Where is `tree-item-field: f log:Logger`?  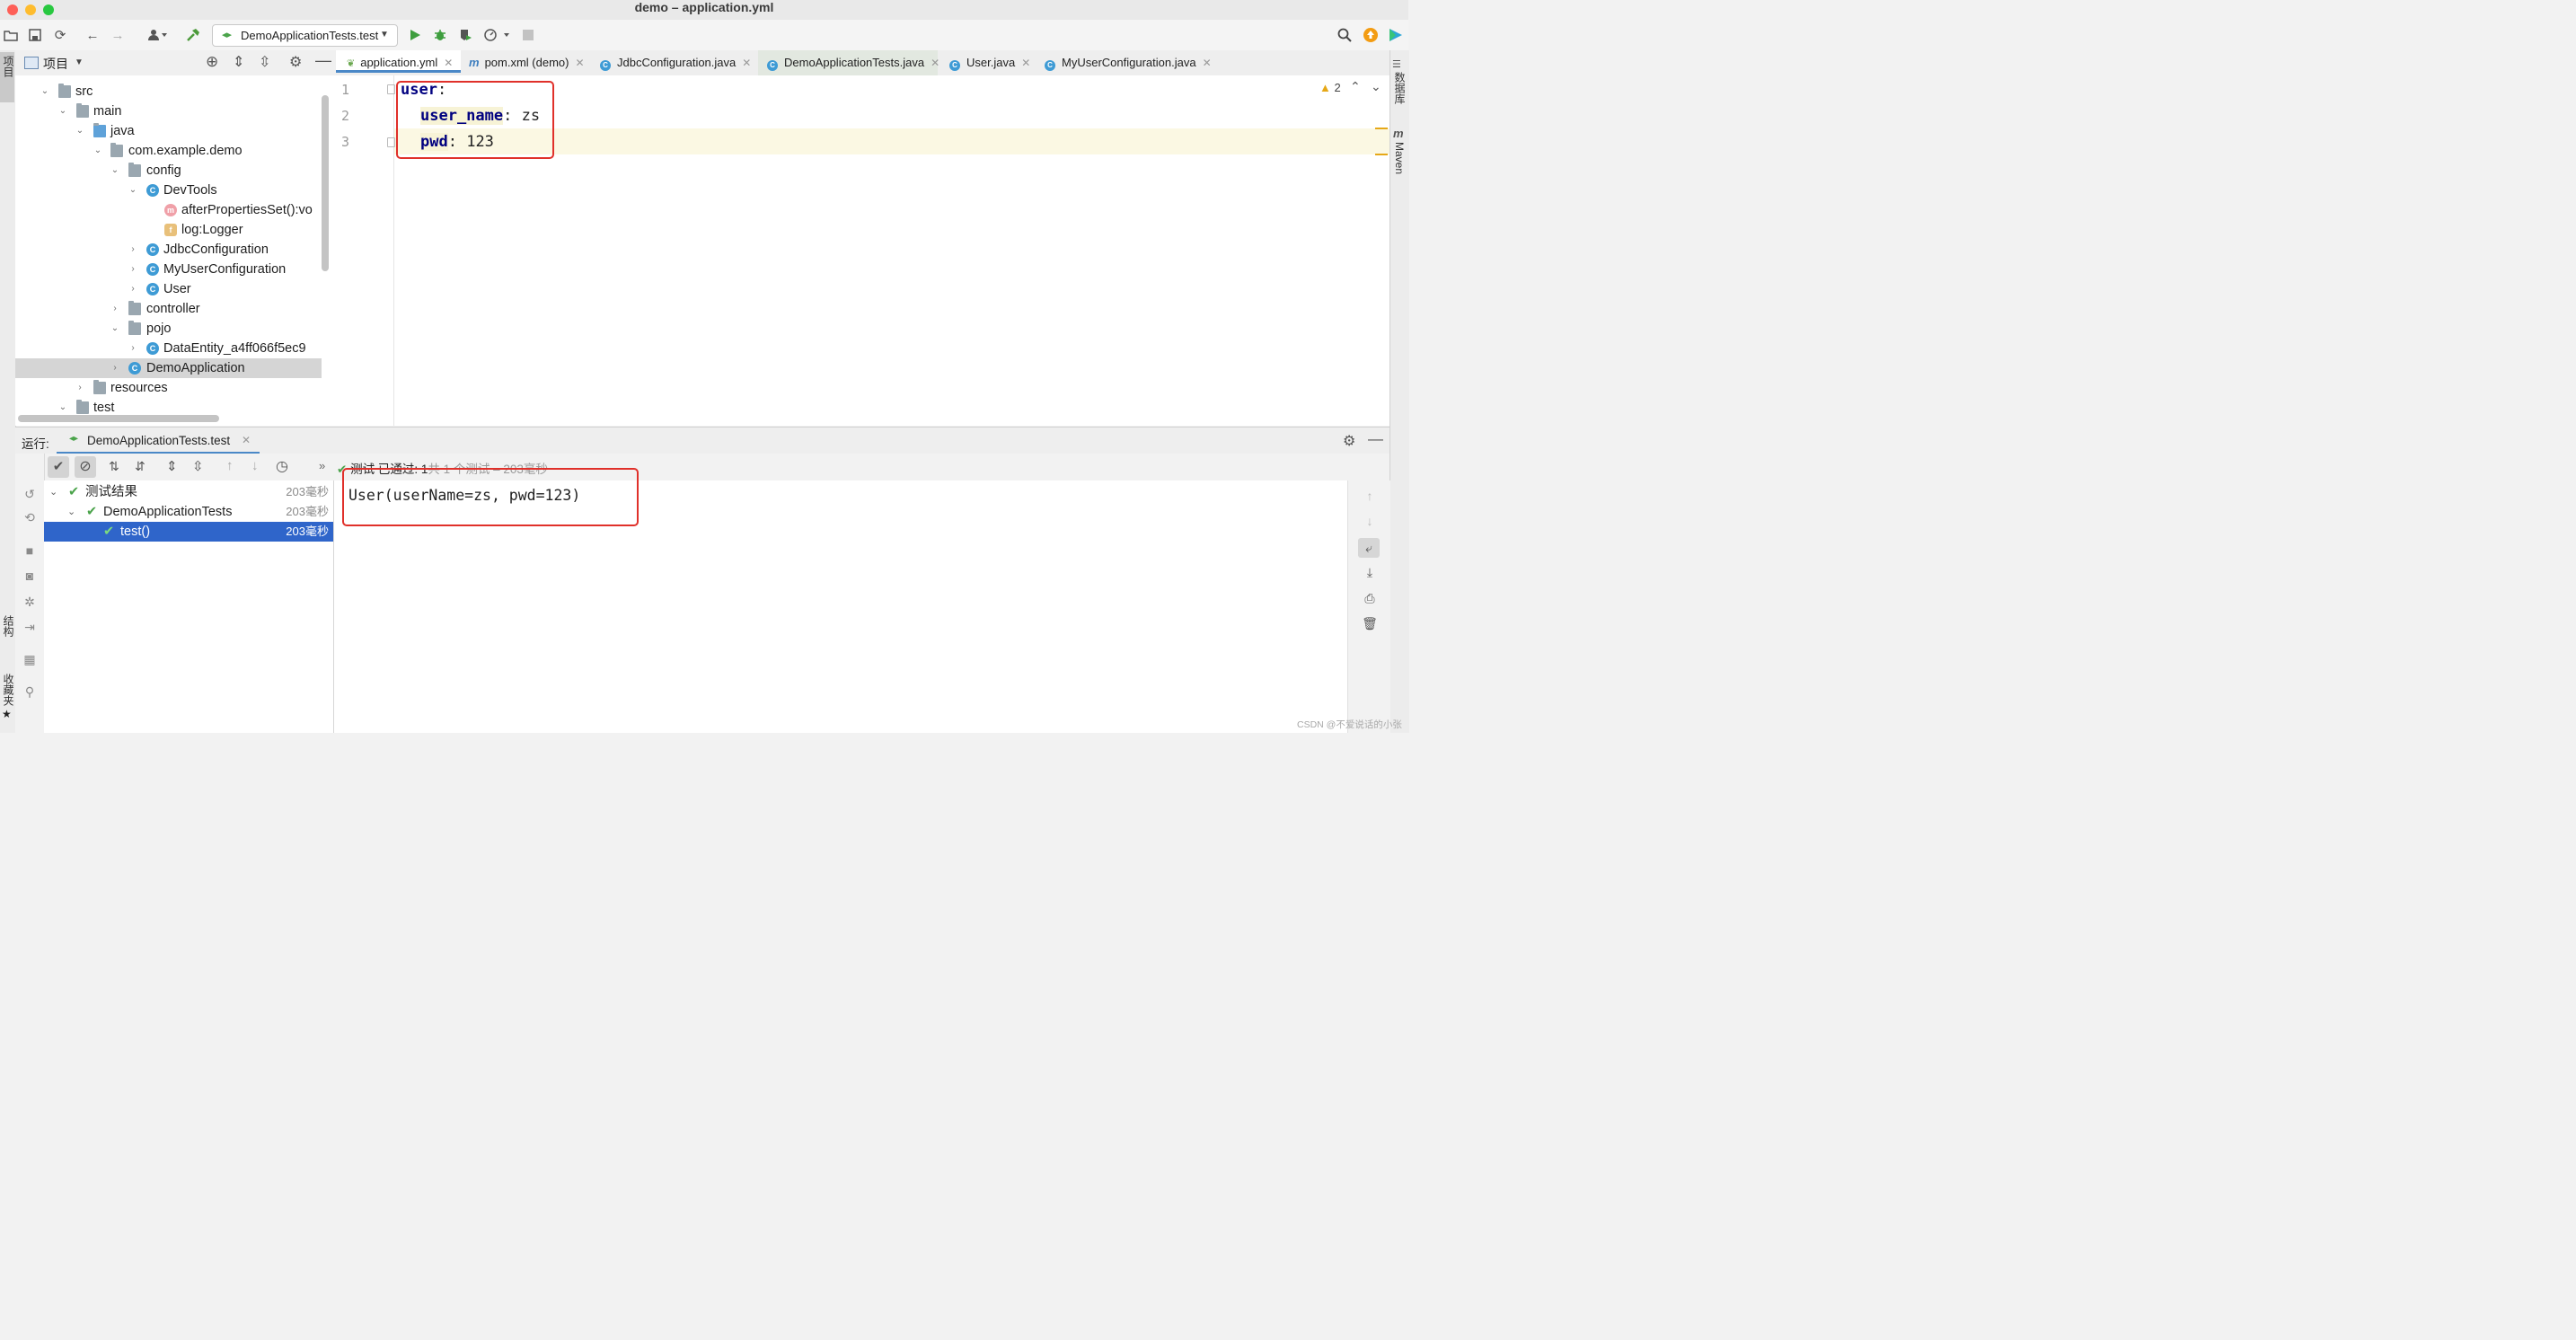 tree-item-field: f log:Logger is located at coordinates (168, 230).